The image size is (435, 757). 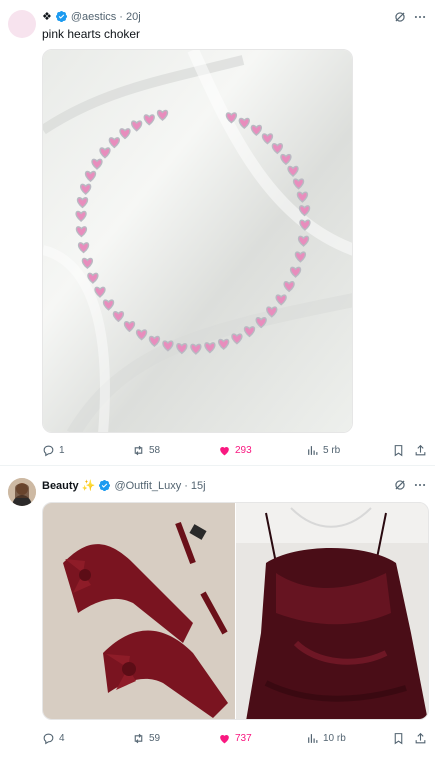 I want to click on views-button: 5 rb, so click(x=323, y=450).